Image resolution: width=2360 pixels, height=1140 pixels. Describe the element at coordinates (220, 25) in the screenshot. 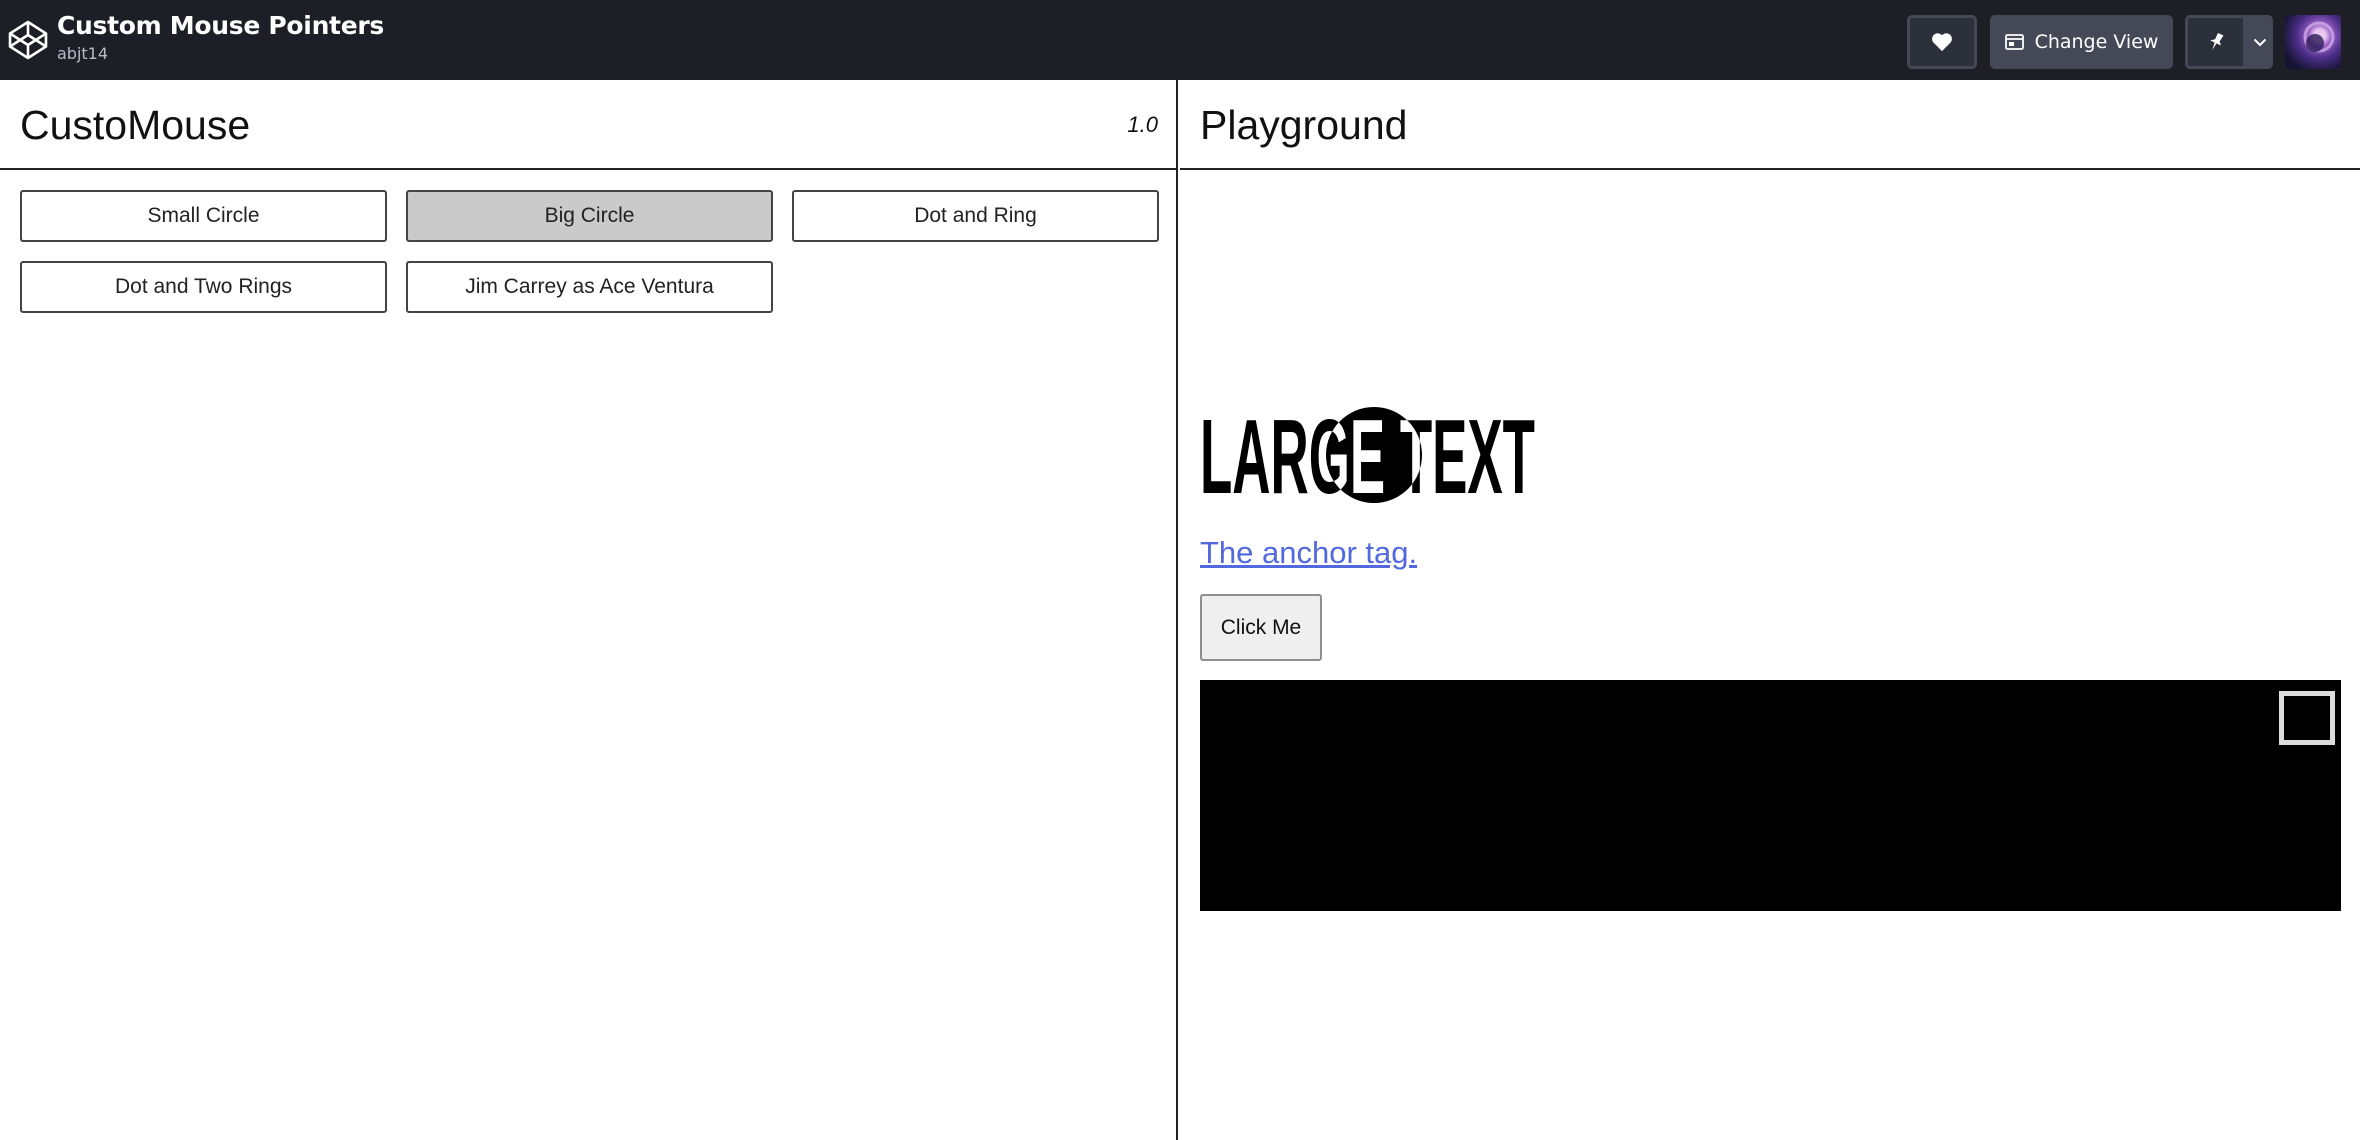

I see `pen-title: Custom Mouse Pointers` at that location.